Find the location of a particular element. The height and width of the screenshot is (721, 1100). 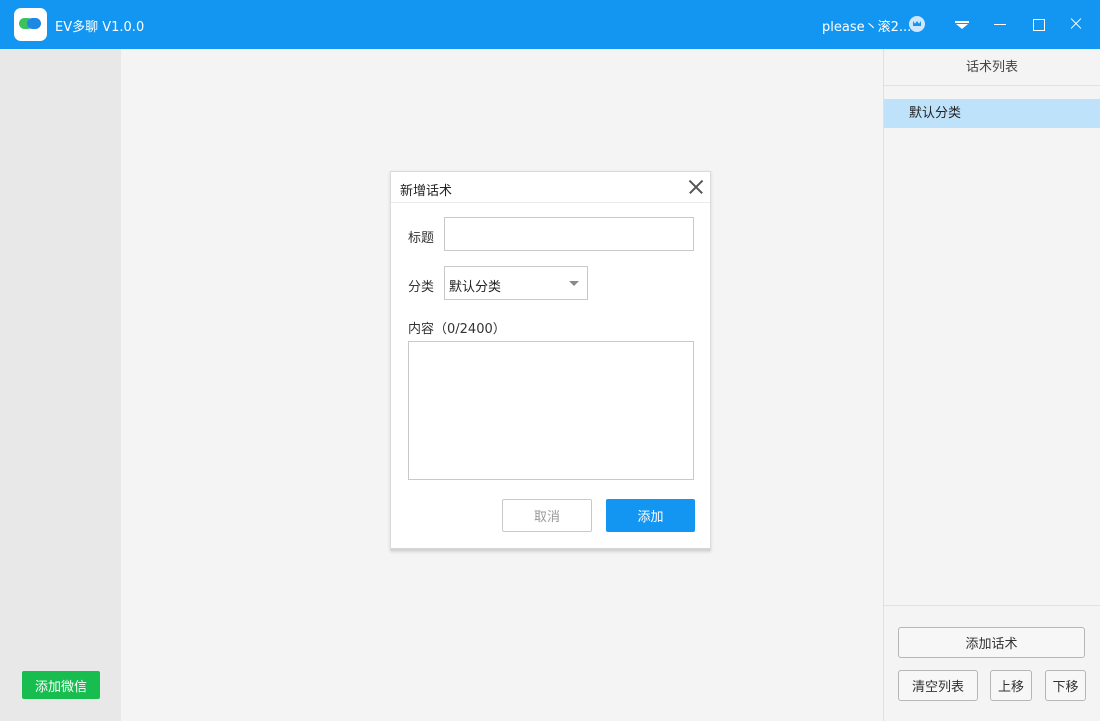

app-logo-icon is located at coordinates (30, 24).